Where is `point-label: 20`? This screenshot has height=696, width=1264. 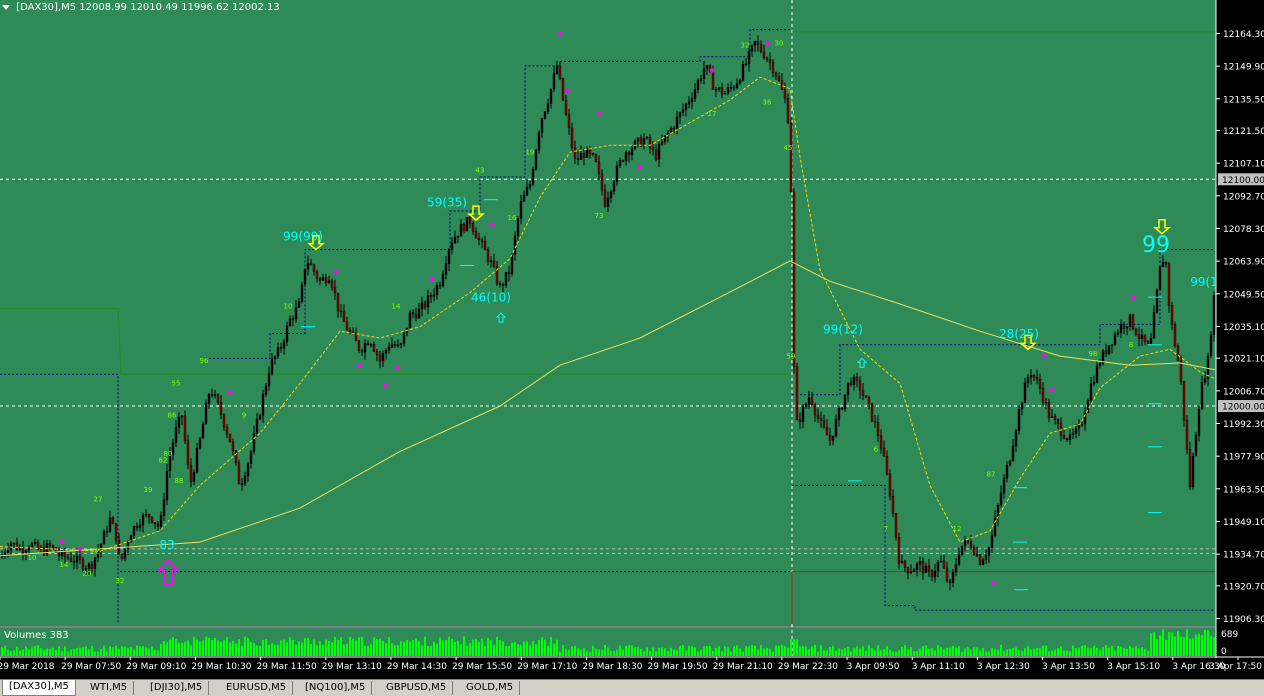
point-label: 20 is located at coordinates (87, 574).